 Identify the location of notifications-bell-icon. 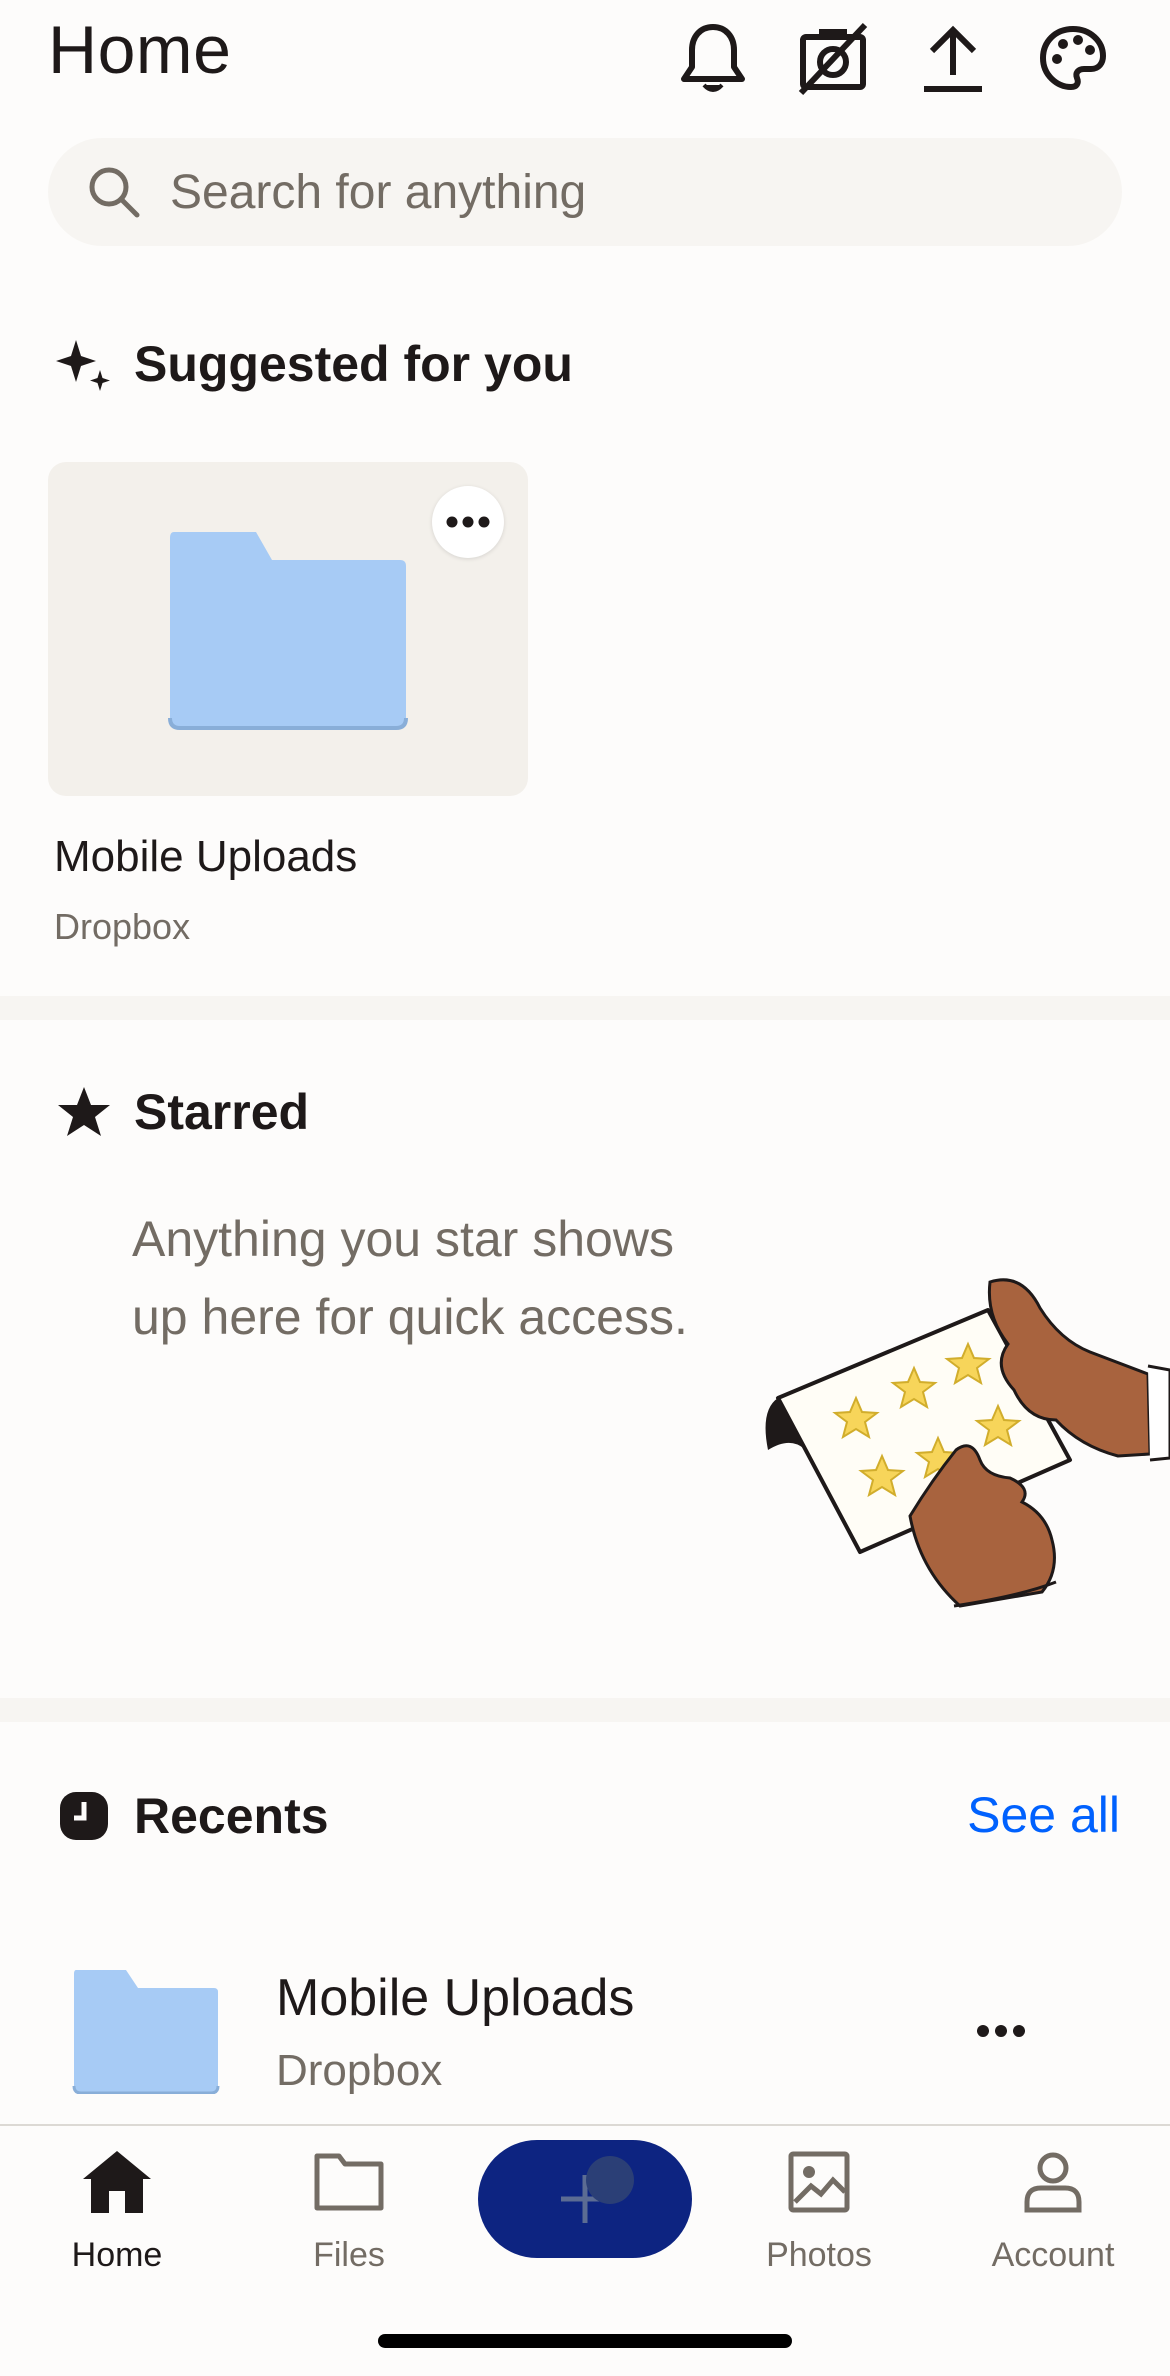
(713, 59).